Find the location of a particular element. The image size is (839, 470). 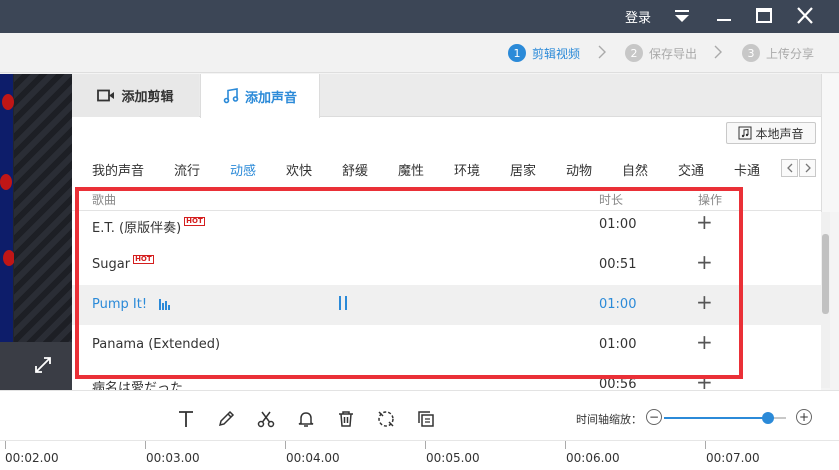

dropdown-icon is located at coordinates (682, 16).